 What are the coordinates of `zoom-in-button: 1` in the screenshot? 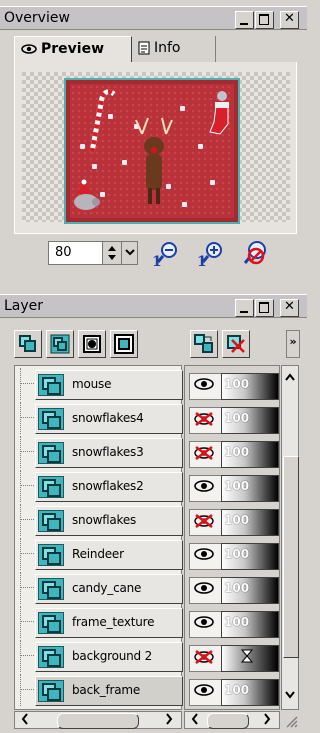 It's located at (211, 253).